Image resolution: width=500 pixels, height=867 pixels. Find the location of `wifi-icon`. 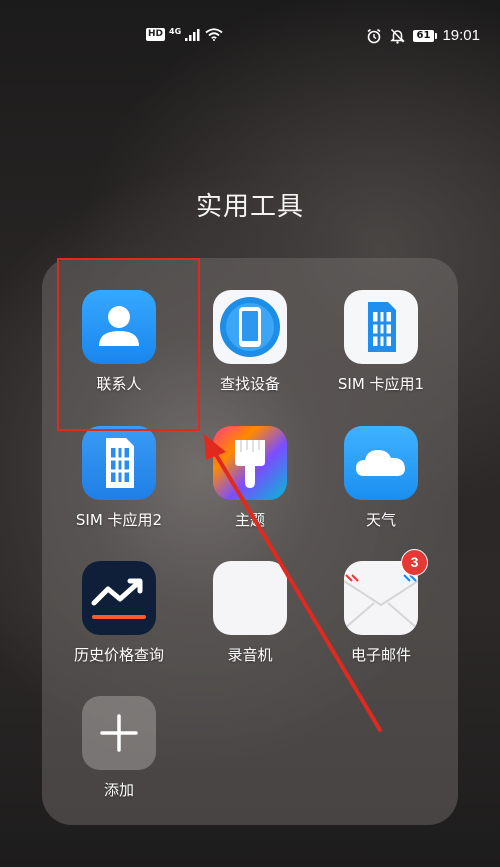

wifi-icon is located at coordinates (214, 34).